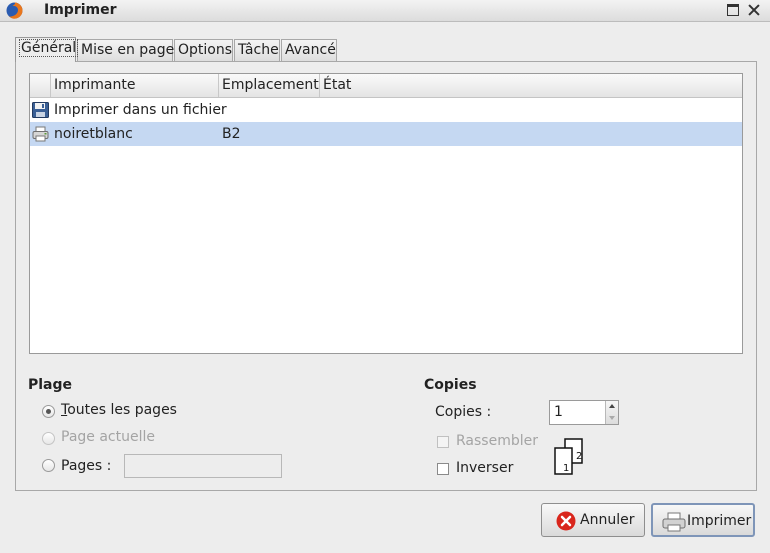  Describe the element at coordinates (386, 134) in the screenshot. I see `printer-row-noiretblanc: noiretblanc B2` at that location.